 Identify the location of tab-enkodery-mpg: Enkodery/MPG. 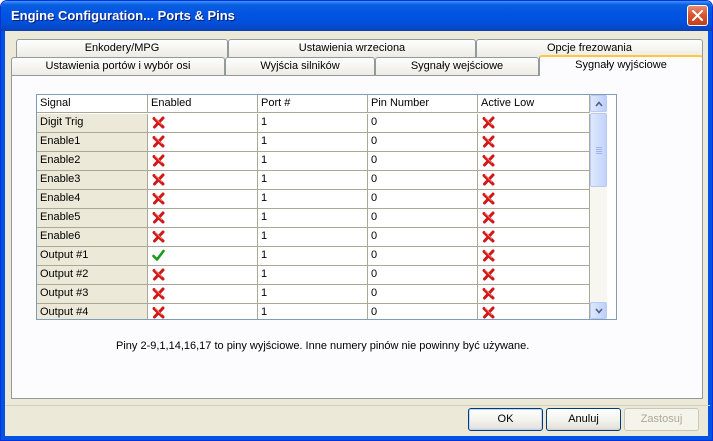
(122, 48).